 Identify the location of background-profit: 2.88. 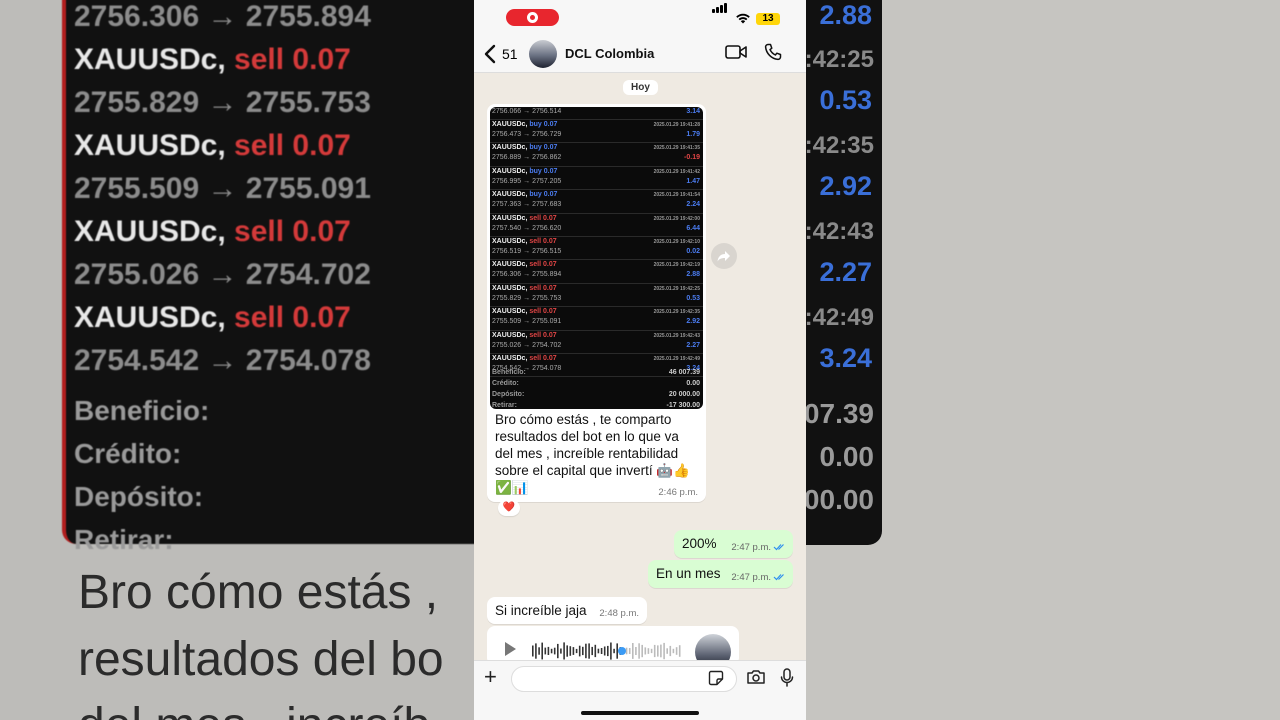
(845, 15).